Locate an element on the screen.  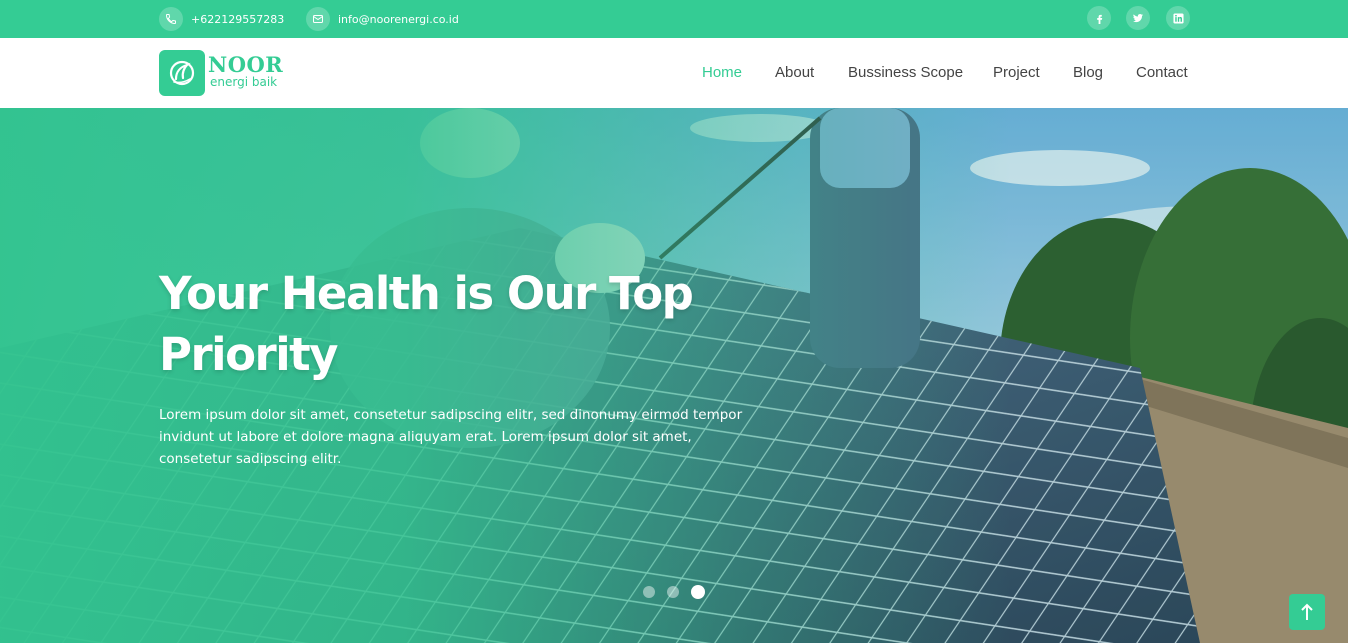
back-to-top-button is located at coordinates (1307, 612).